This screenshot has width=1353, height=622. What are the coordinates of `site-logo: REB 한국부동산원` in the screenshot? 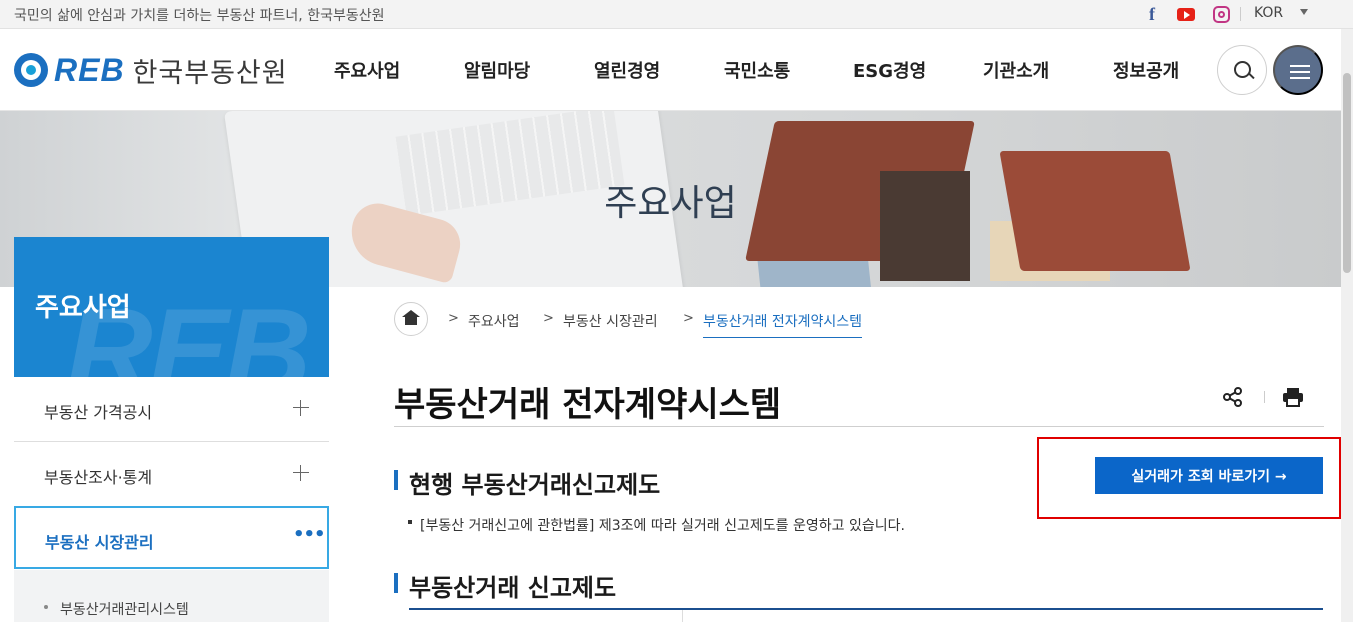 It's located at (151, 70).